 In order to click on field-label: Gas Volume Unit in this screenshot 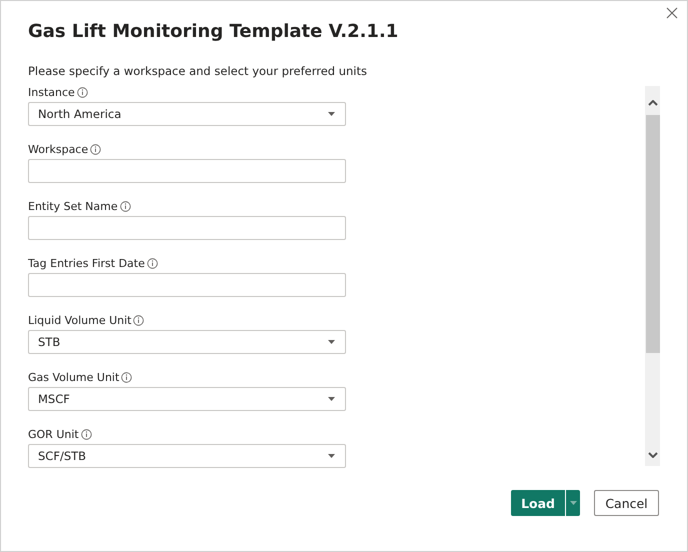, I will do `click(74, 377)`.